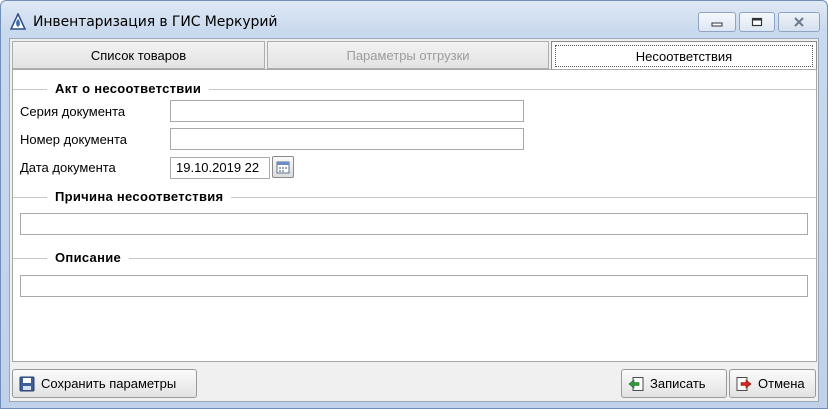 The image size is (828, 409). Describe the element at coordinates (744, 383) in the screenshot. I see `cancel-exit-icon` at that location.